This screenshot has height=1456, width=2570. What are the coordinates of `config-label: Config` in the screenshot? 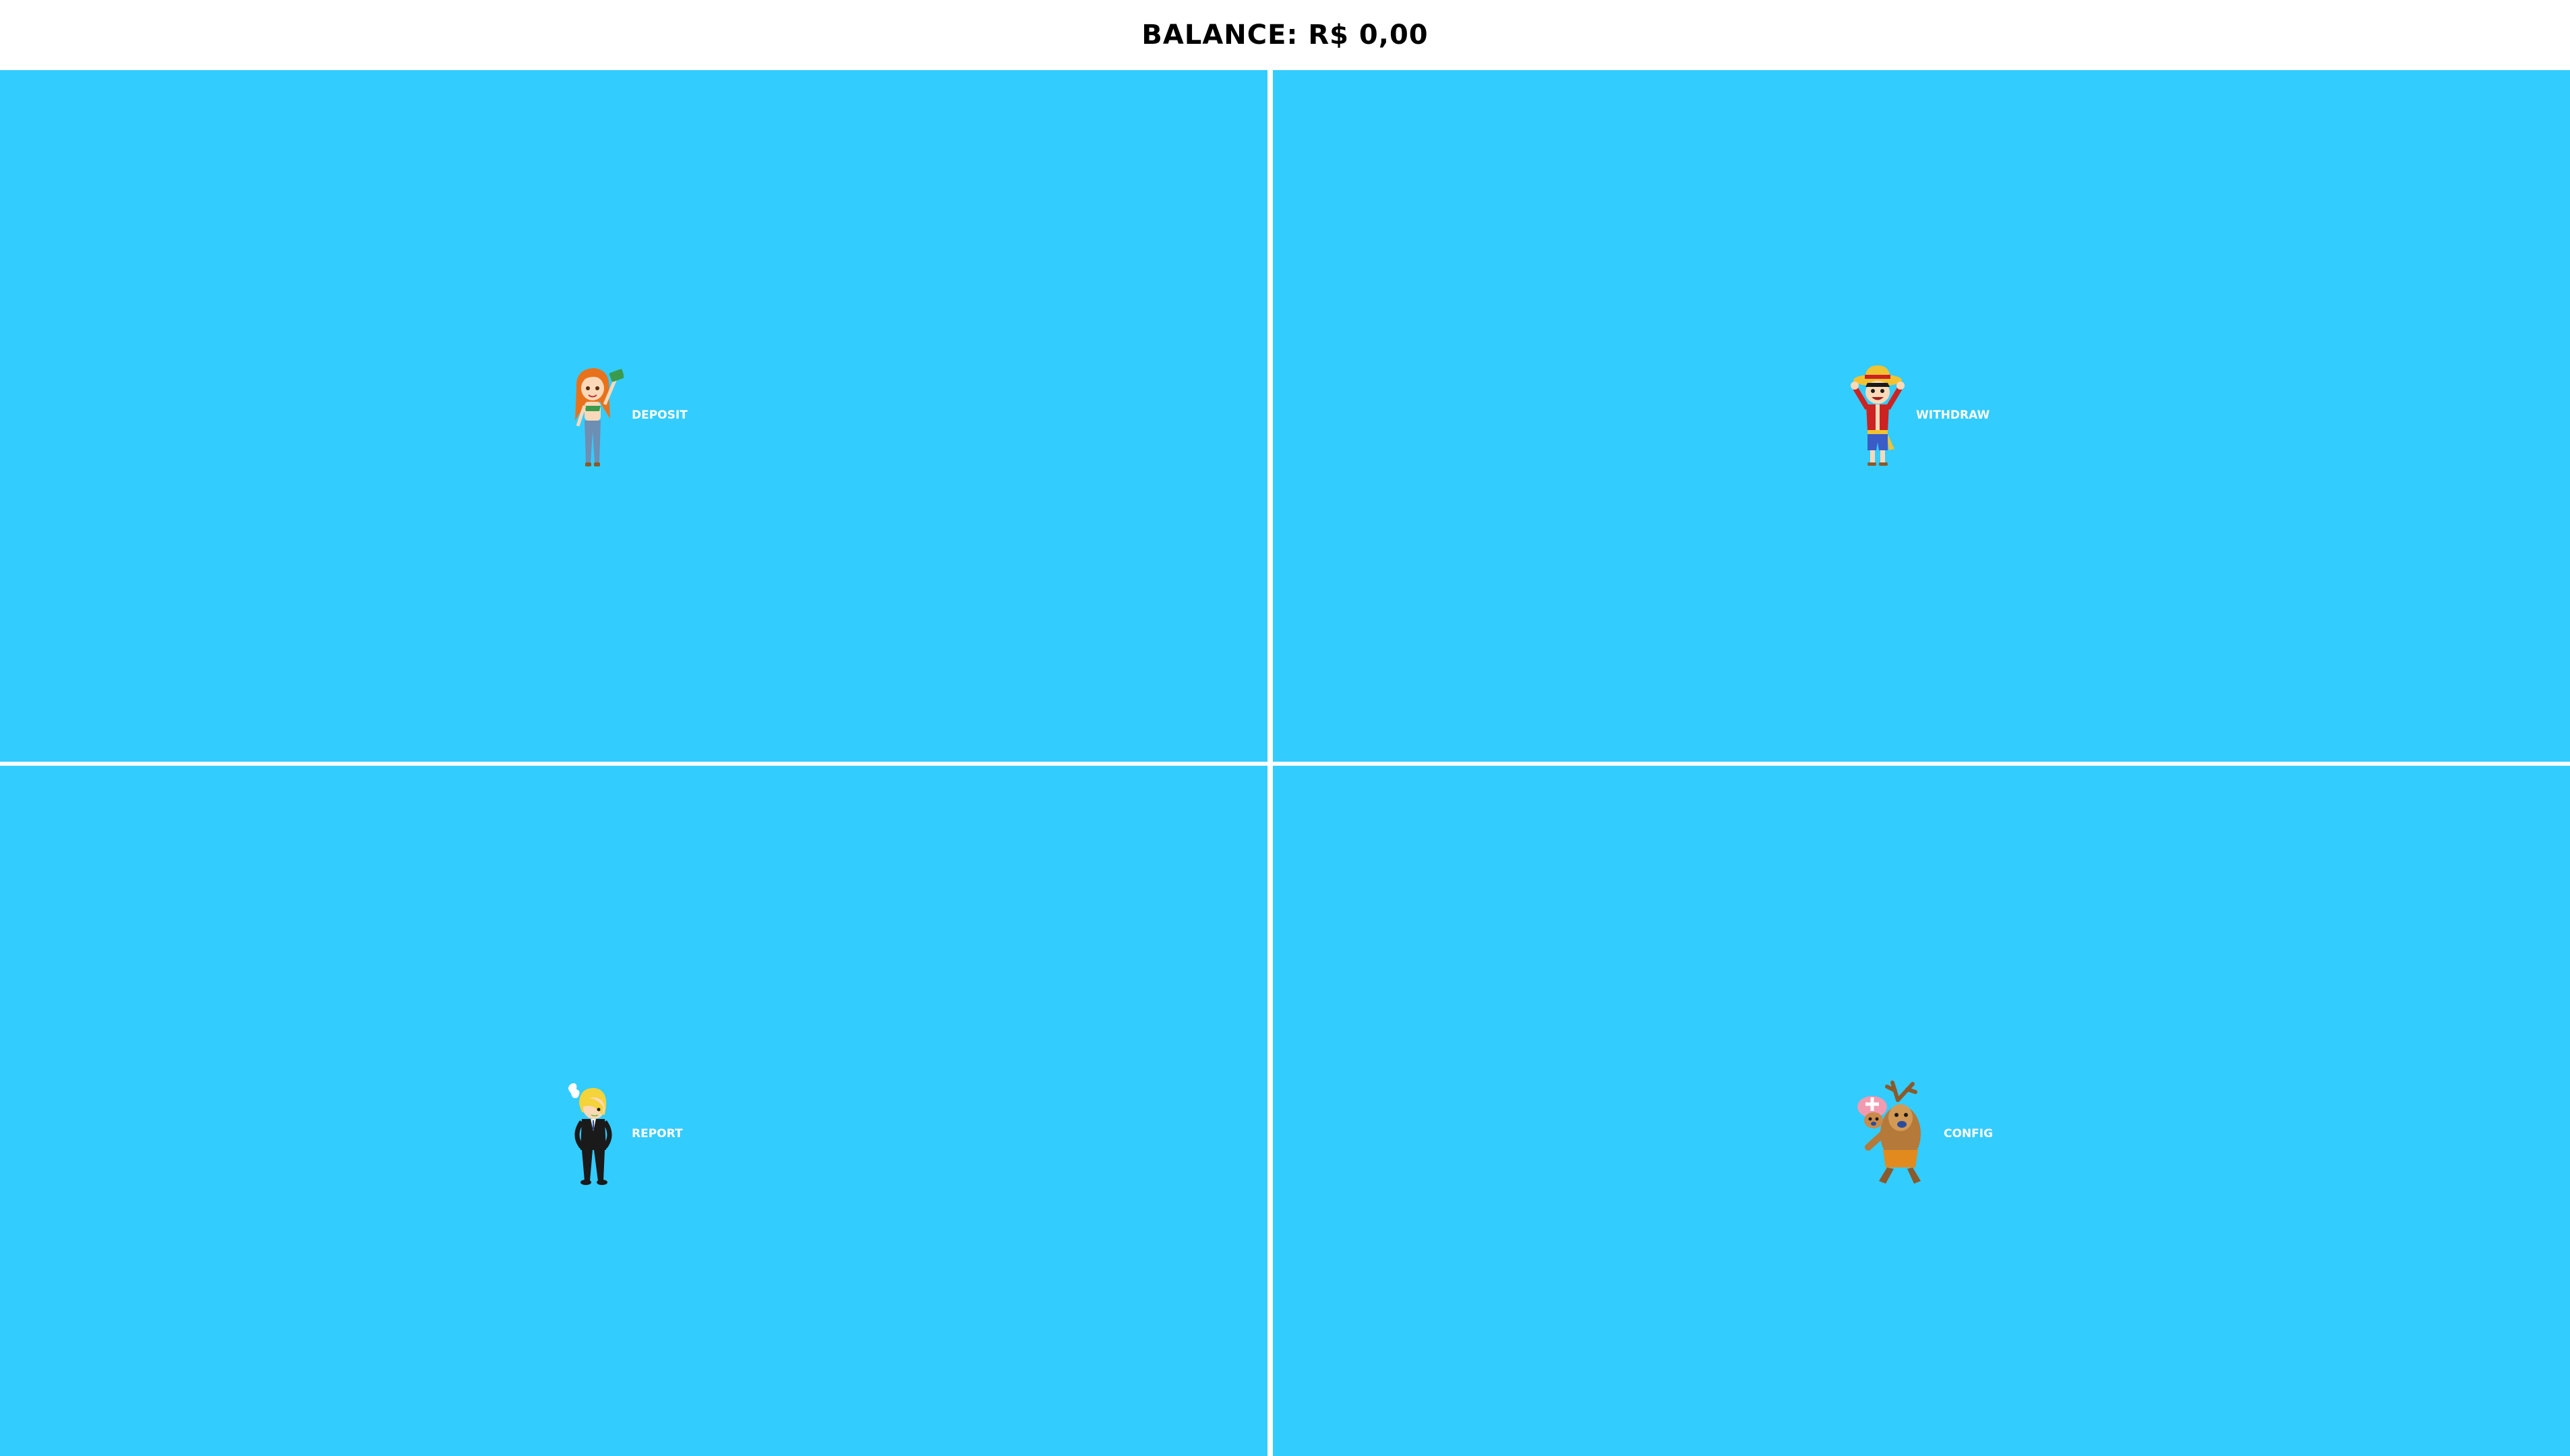 It's located at (1969, 1134).